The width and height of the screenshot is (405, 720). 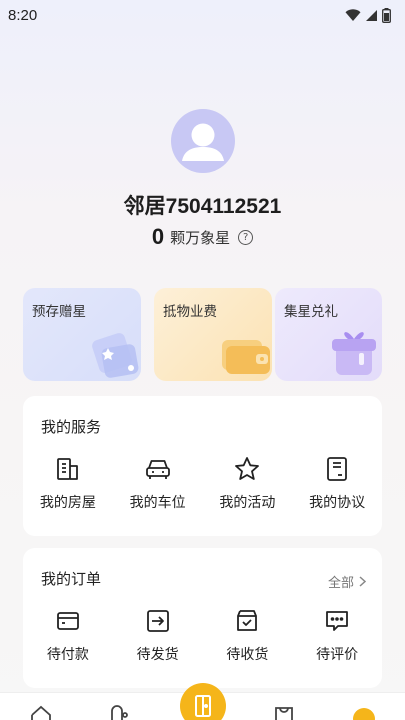 What do you see at coordinates (247, 503) in the screenshot?
I see `service-label: 我的活动` at bounding box center [247, 503].